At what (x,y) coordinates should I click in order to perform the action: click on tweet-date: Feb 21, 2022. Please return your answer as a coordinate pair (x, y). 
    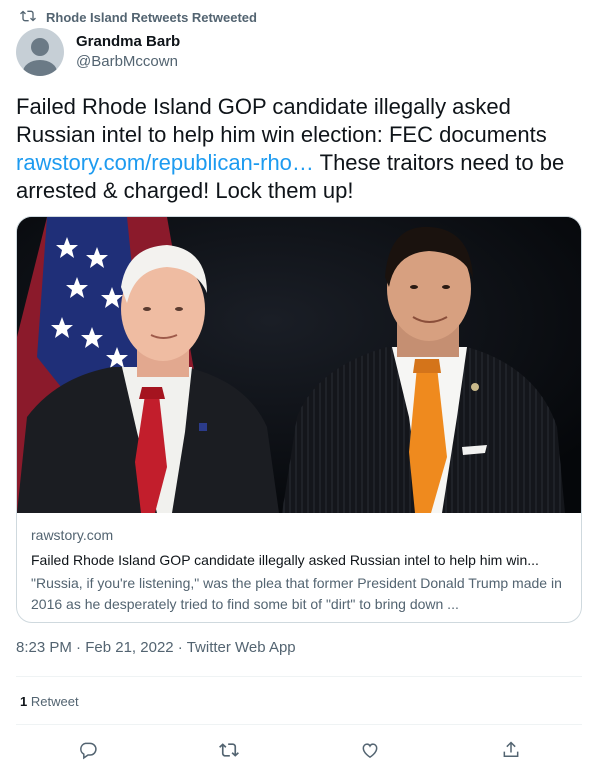
    Looking at the image, I should click on (129, 647).